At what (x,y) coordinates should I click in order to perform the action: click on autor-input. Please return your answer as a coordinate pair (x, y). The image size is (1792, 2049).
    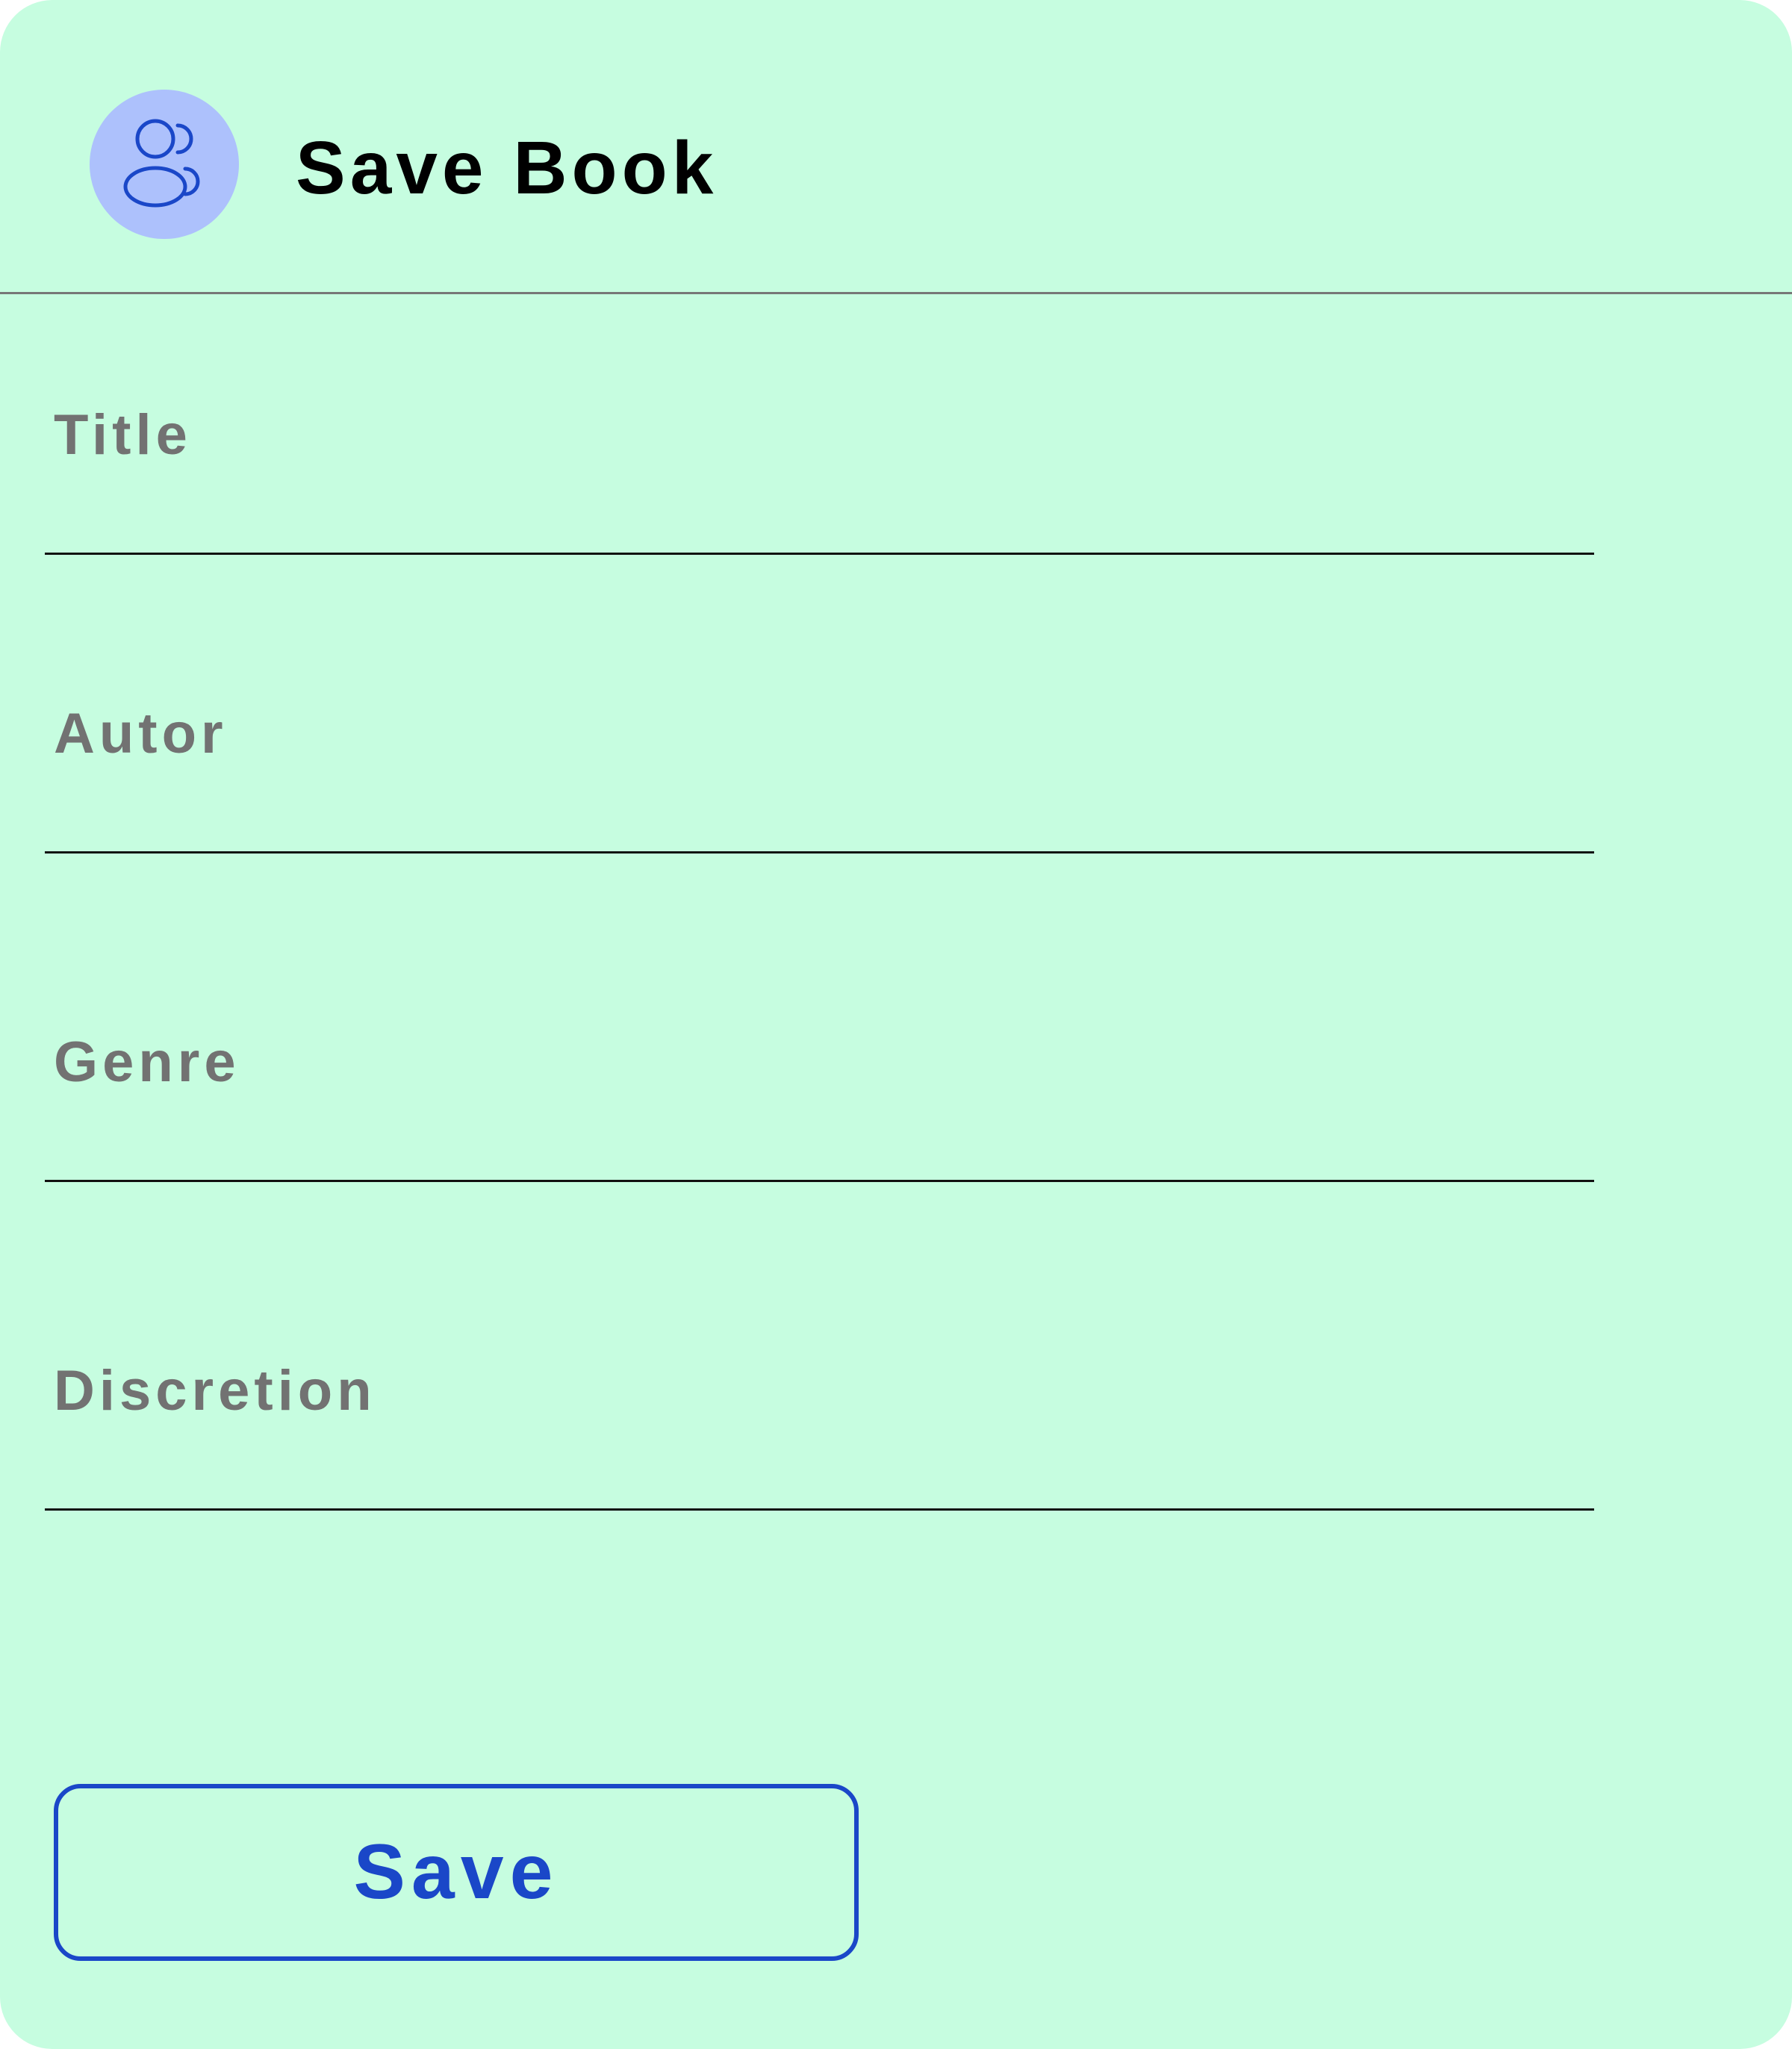
    Looking at the image, I should click on (820, 820).